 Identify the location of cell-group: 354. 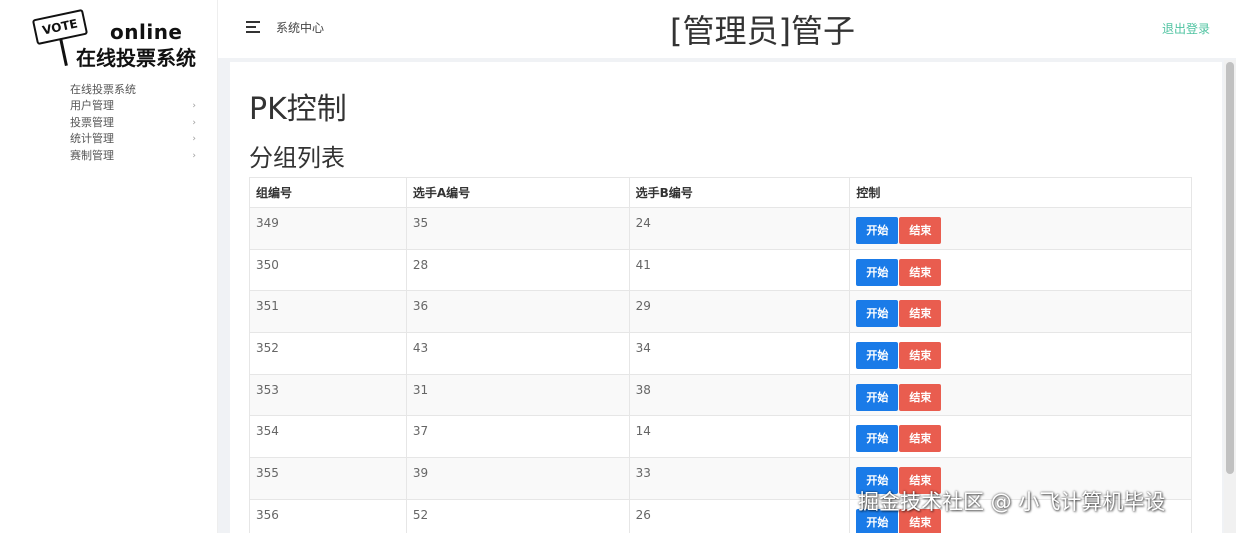
(328, 437).